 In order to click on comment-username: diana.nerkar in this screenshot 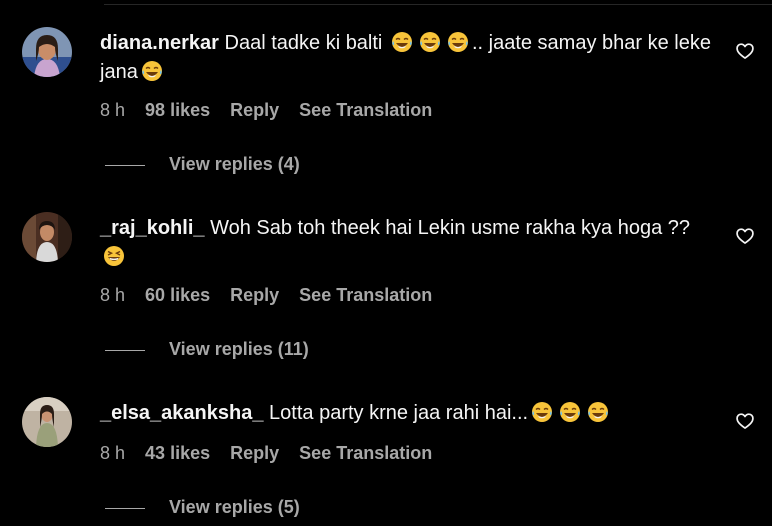, I will do `click(159, 43)`.